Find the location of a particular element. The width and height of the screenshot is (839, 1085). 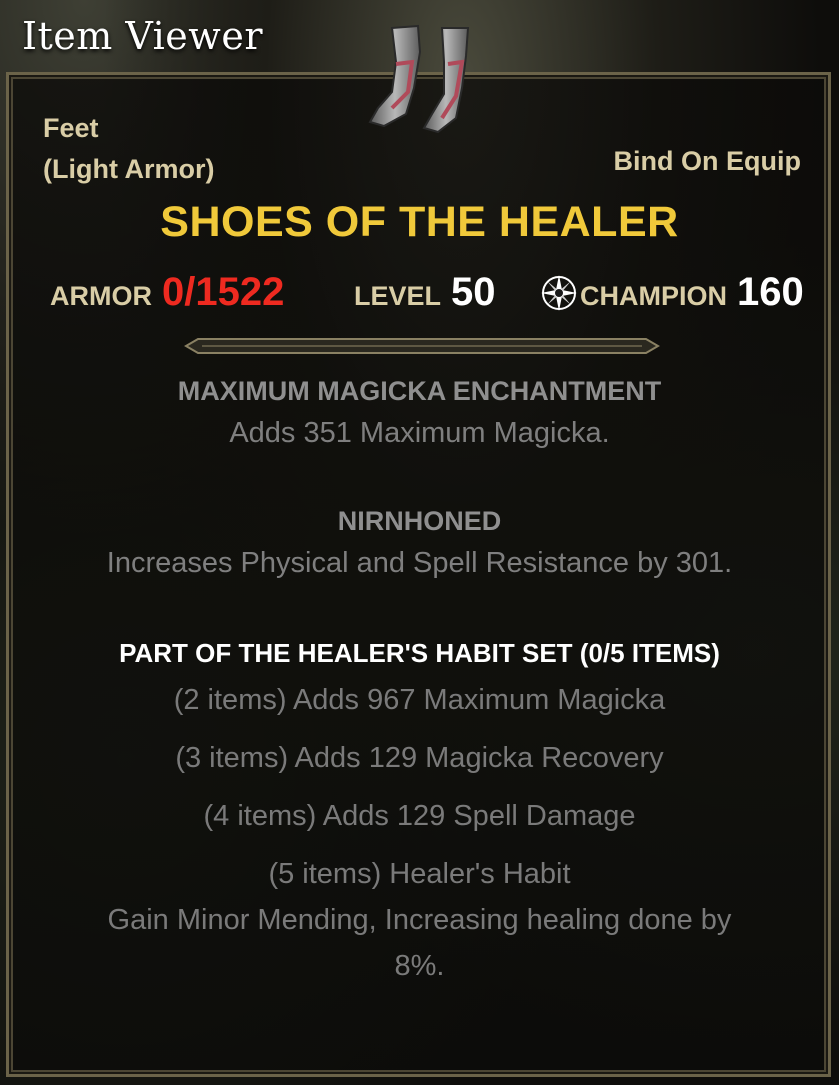

stats-row: ARMOR 0/1522 LEVEL 50 CHAMPION 160 is located at coordinates (419, 293).